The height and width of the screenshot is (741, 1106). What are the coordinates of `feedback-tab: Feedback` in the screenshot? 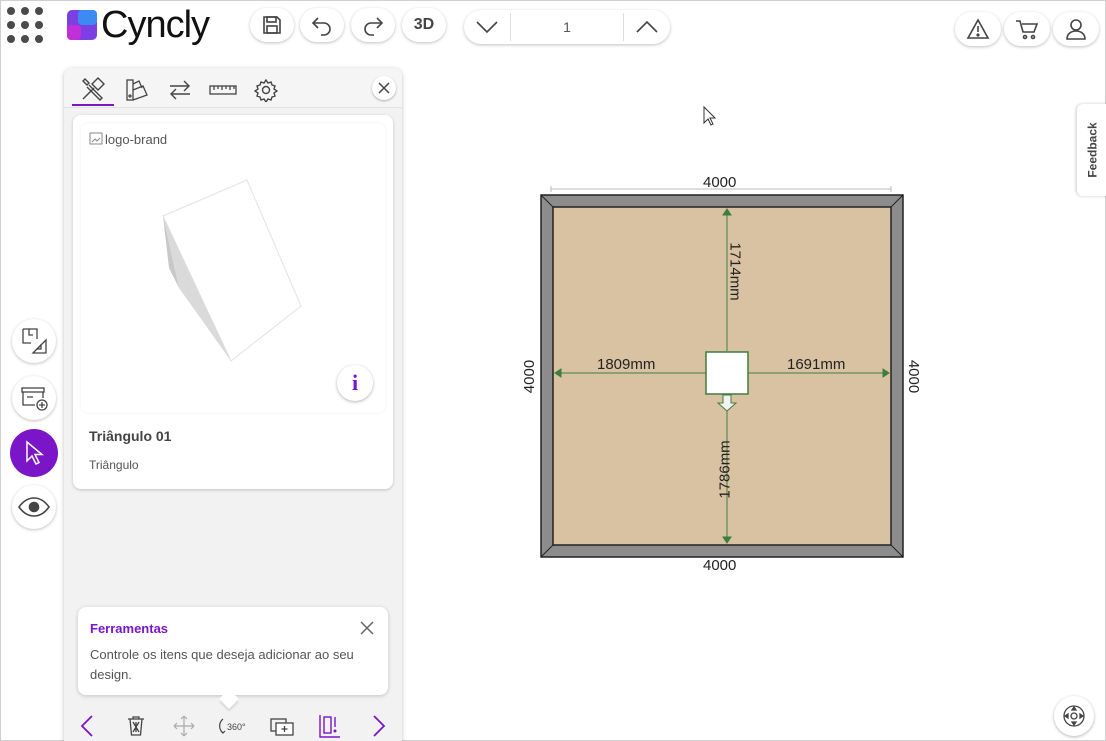 It's located at (1091, 150).